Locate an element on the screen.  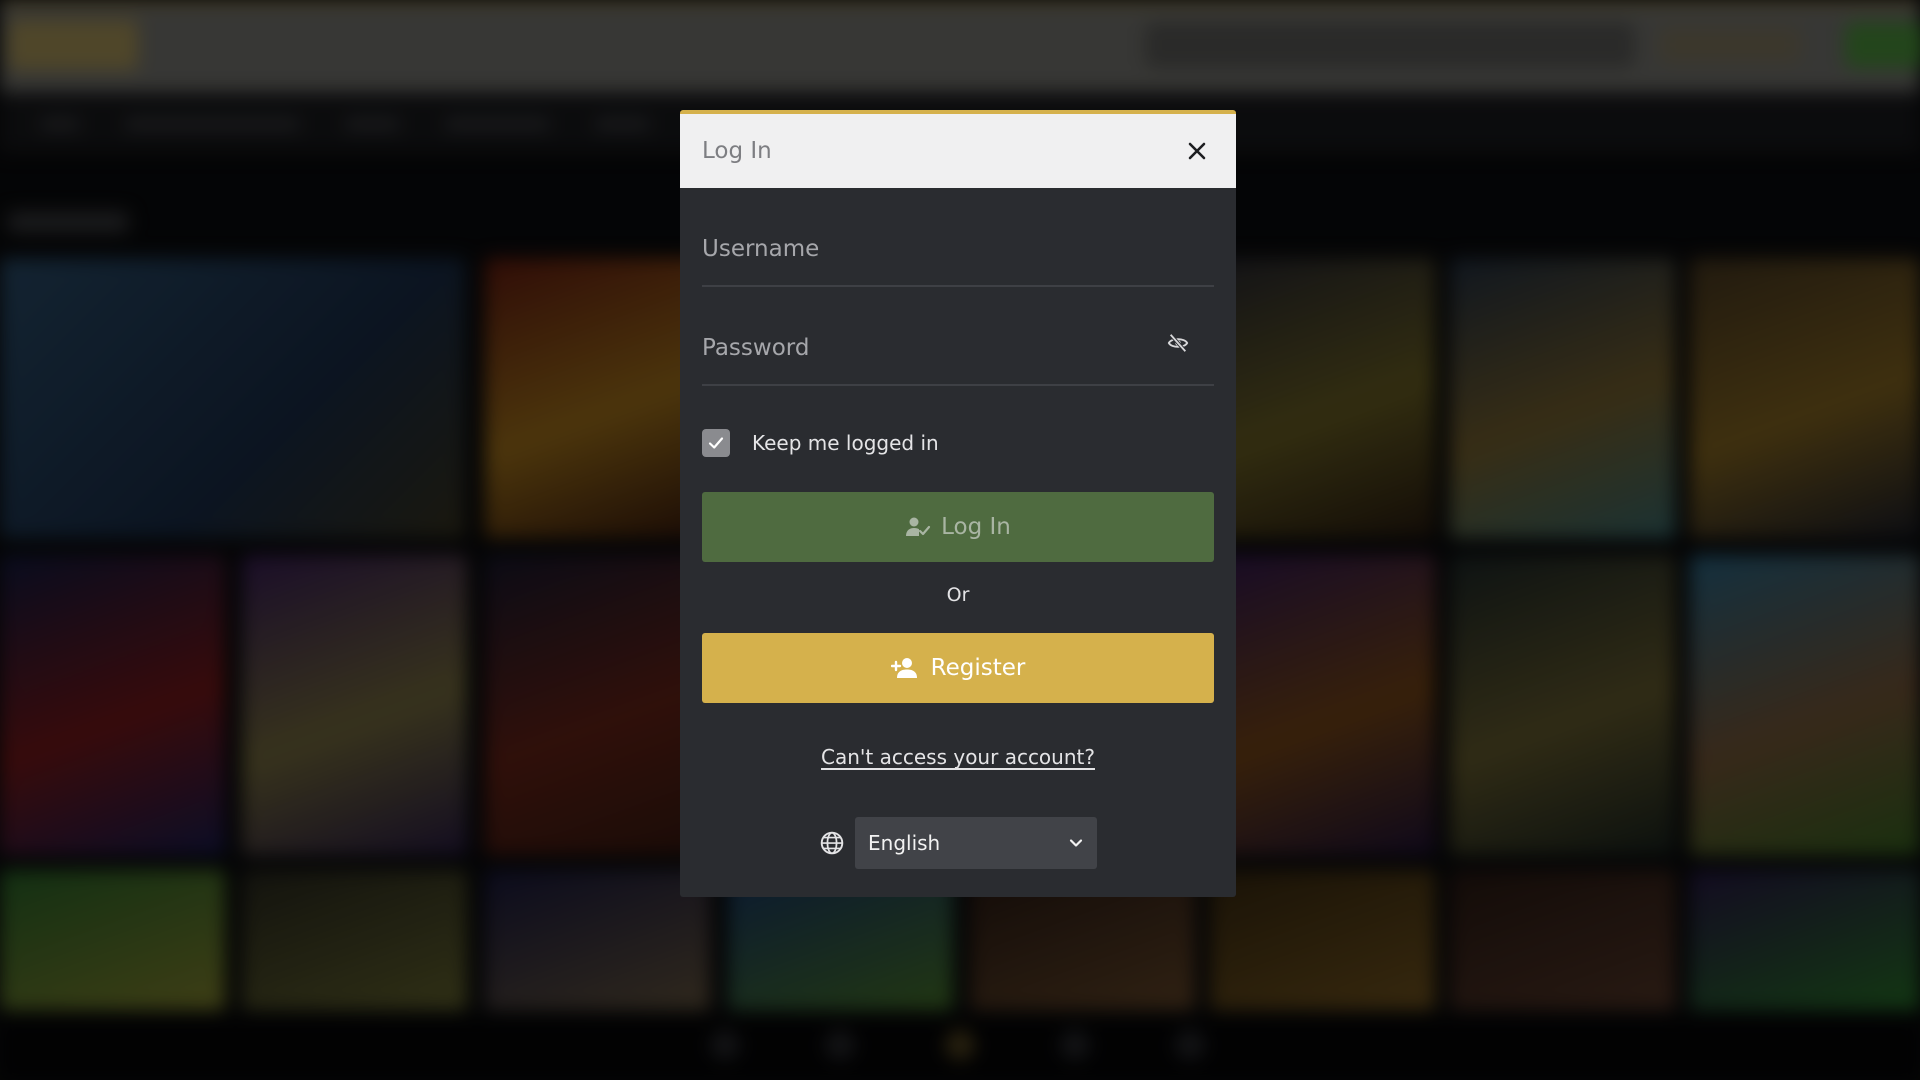
eye-off-icon is located at coordinates (1178, 343).